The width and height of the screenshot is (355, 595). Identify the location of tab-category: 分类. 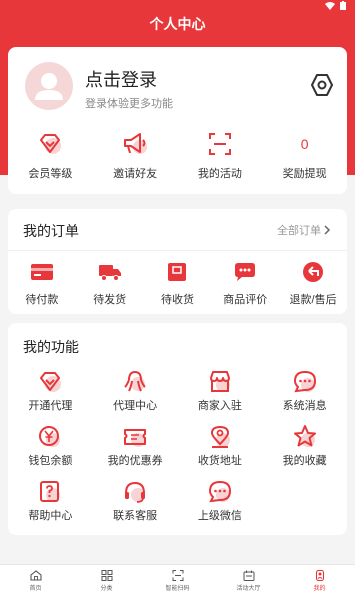
(106, 580).